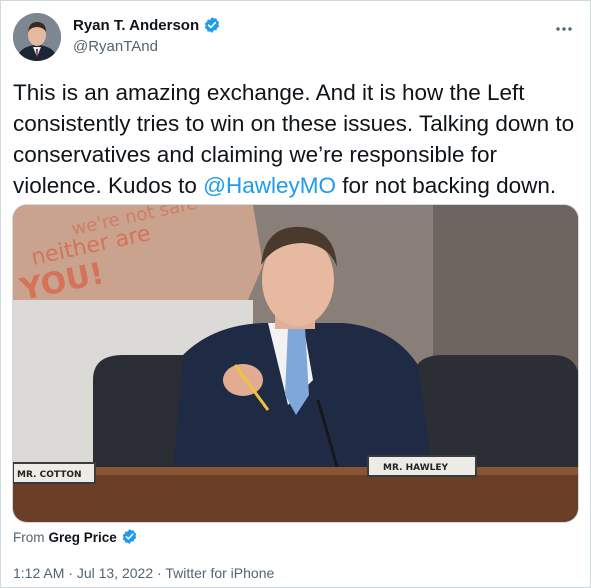 The image size is (591, 588). I want to click on nameplate-left: MR. COTTON, so click(49, 475).